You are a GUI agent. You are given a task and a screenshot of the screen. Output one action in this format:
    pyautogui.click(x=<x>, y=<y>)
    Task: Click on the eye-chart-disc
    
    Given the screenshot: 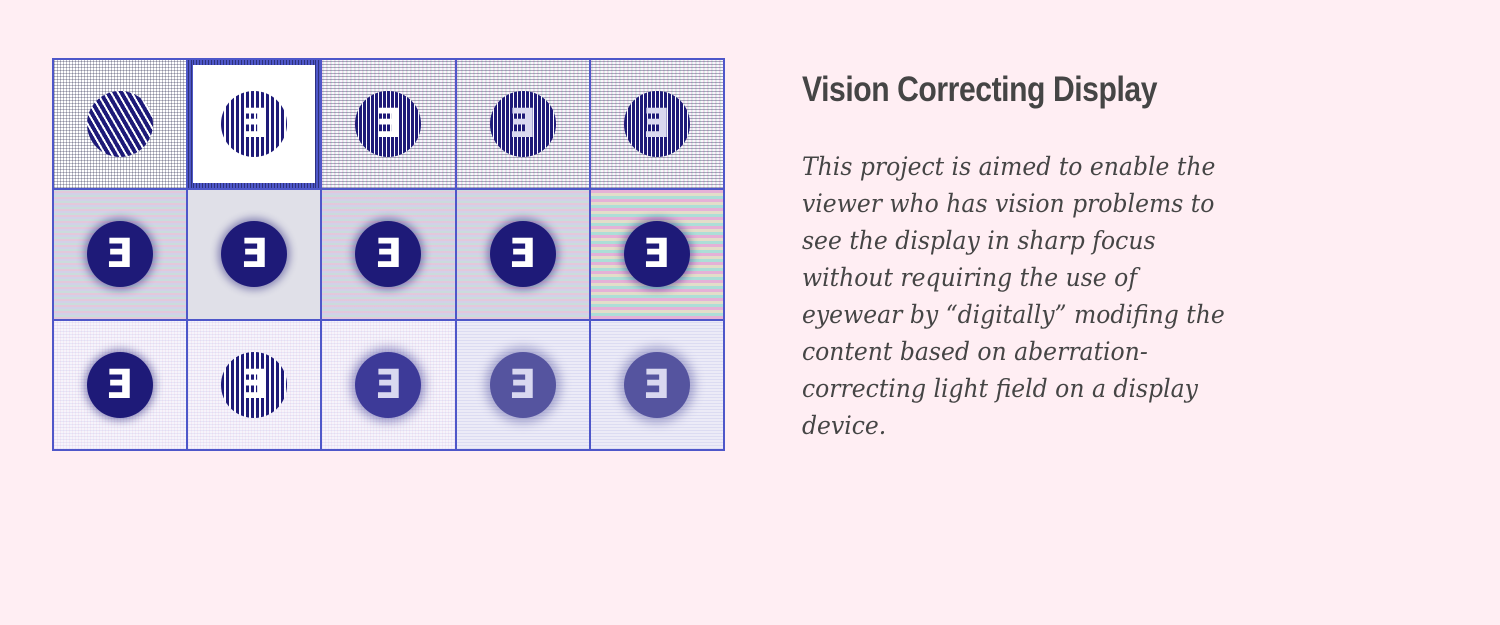 What is the action you would take?
    pyautogui.click(x=120, y=124)
    